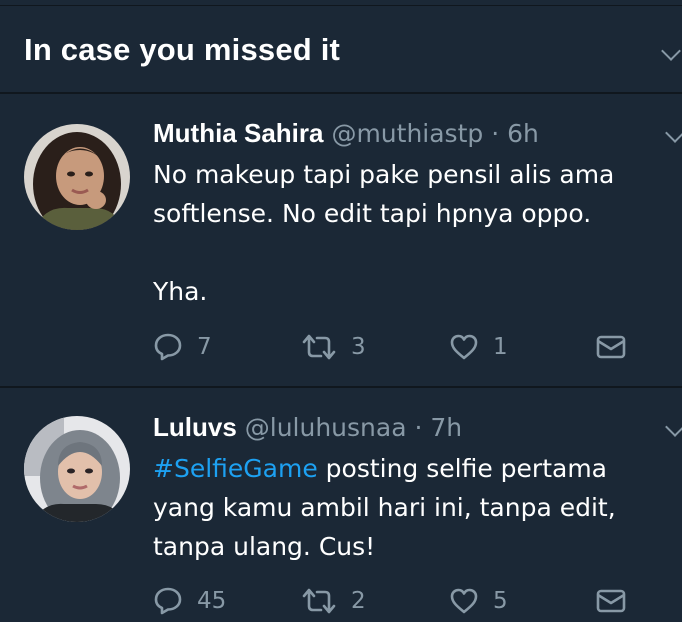 Image resolution: width=682 pixels, height=622 pixels. Describe the element at coordinates (446, 427) in the screenshot. I see `timestamp: 7h` at that location.